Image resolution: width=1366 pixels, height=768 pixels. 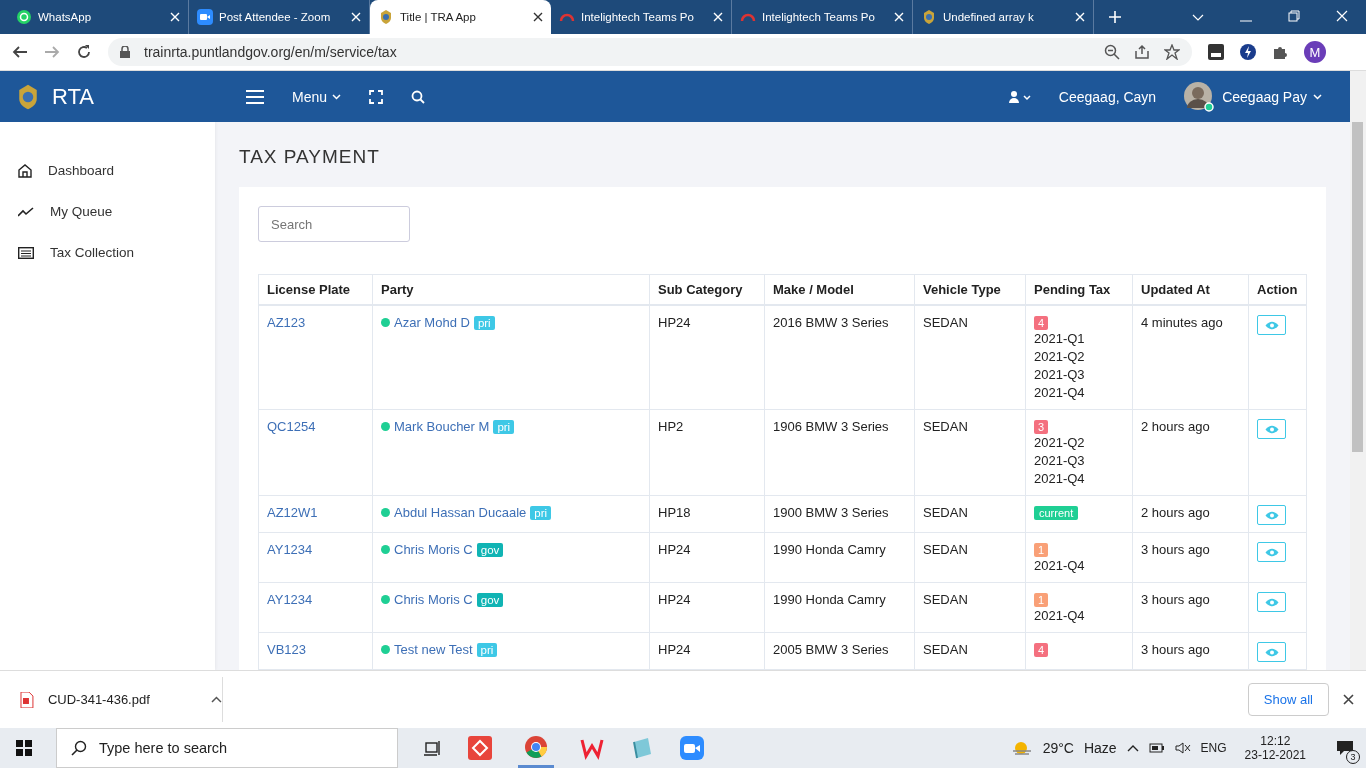 I want to click on column-header: Sub Category, so click(x=707, y=289).